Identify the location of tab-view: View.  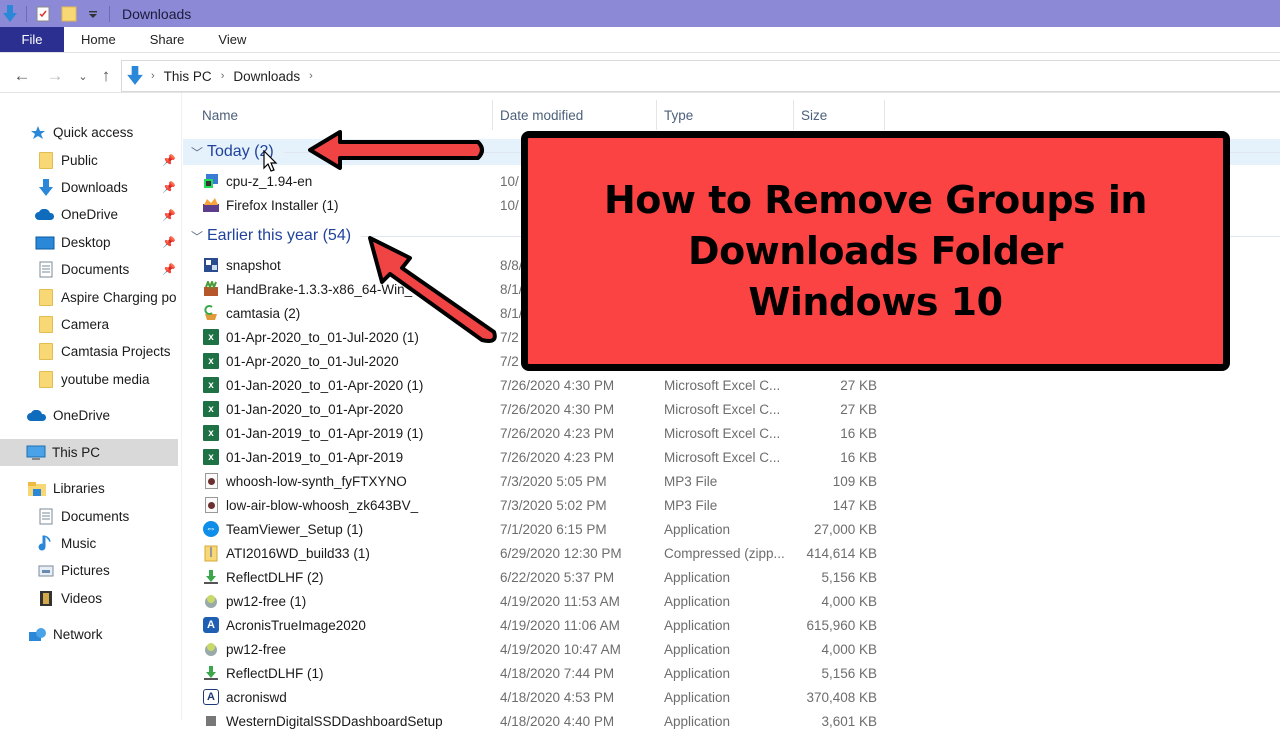
(232, 39).